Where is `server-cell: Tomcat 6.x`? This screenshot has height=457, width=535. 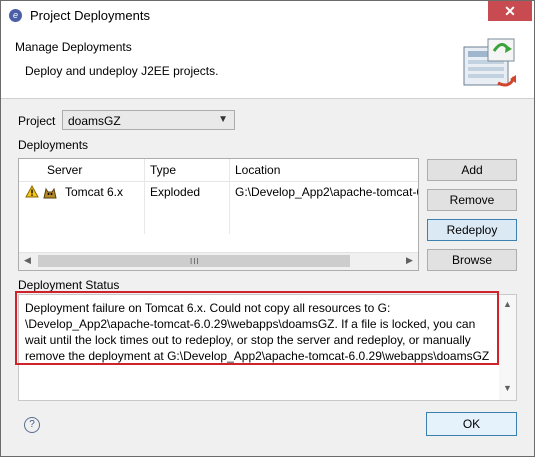 server-cell: Tomcat 6.x is located at coordinates (94, 192).